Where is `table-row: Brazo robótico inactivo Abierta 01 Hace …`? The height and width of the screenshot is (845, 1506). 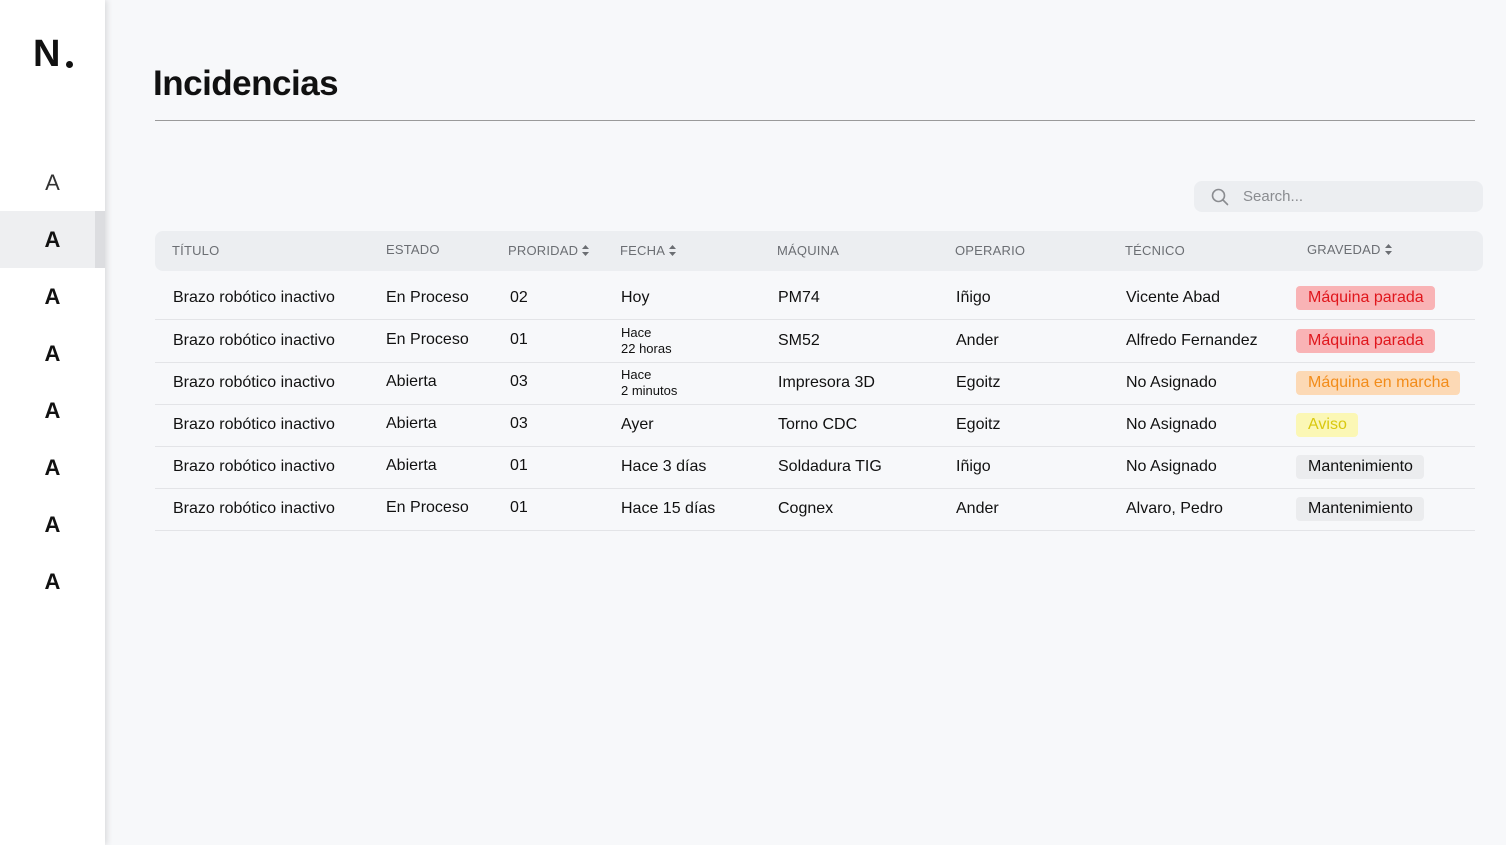 table-row: Brazo robótico inactivo Abierta 01 Hace … is located at coordinates (815, 467).